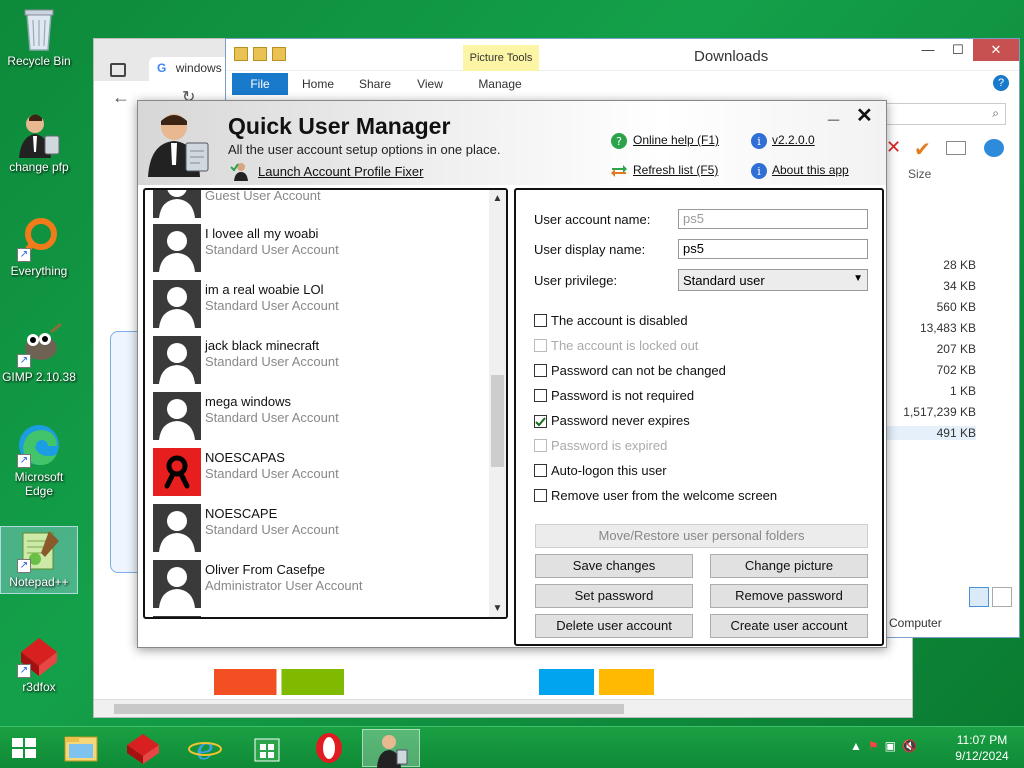  Describe the element at coordinates (143, 748) in the screenshot. I see `taskbar-r3dfox` at that location.